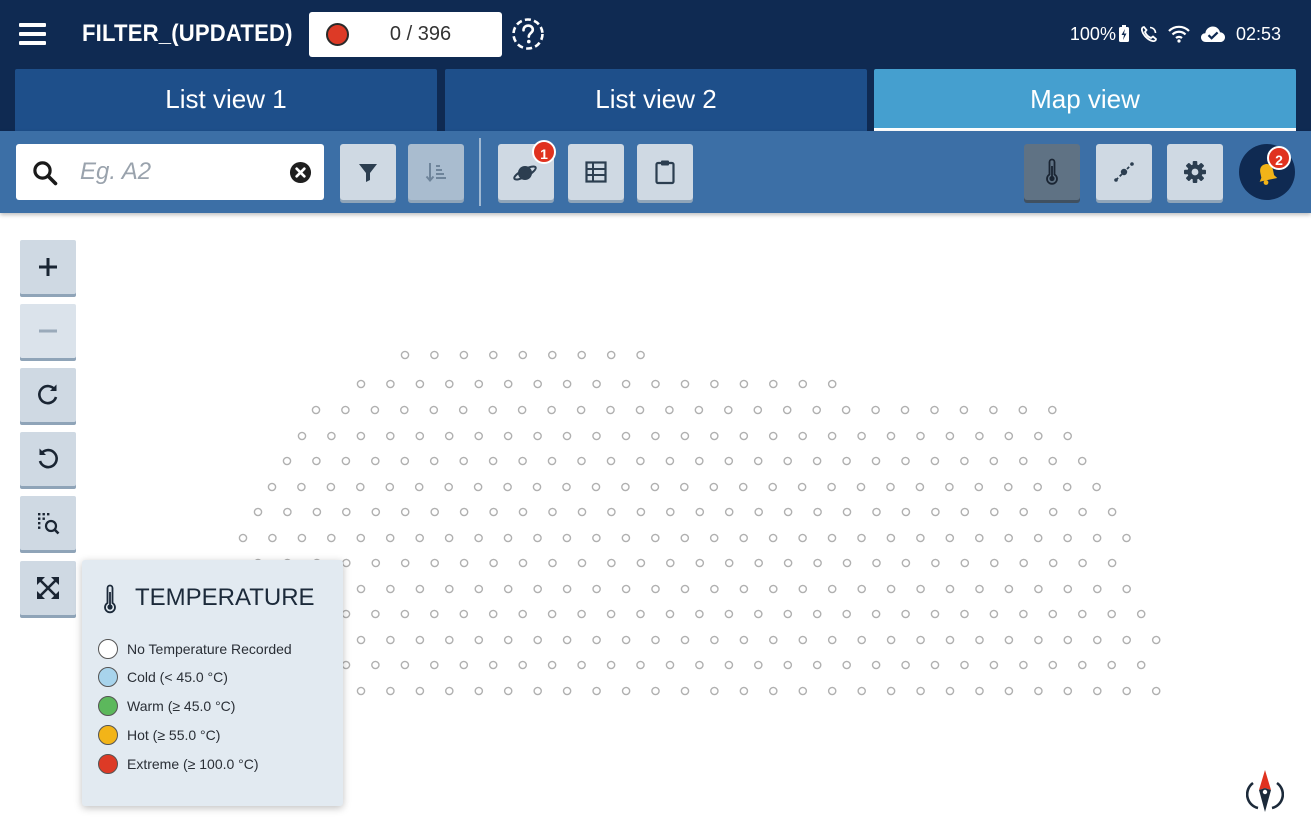 This screenshot has height=822, width=1311. What do you see at coordinates (48, 588) in the screenshot?
I see `fit-to-screen-button` at bounding box center [48, 588].